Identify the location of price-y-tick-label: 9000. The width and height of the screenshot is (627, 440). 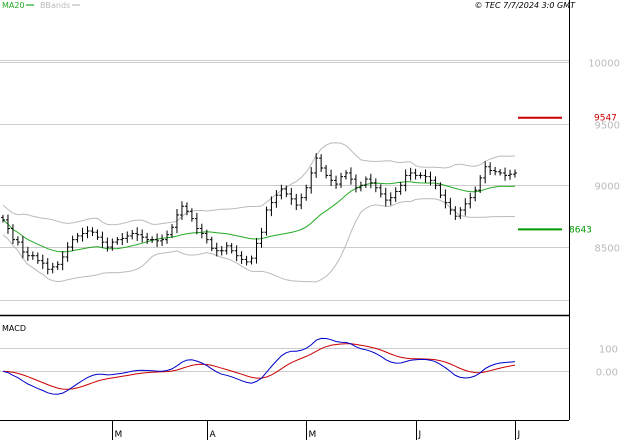
(607, 187).